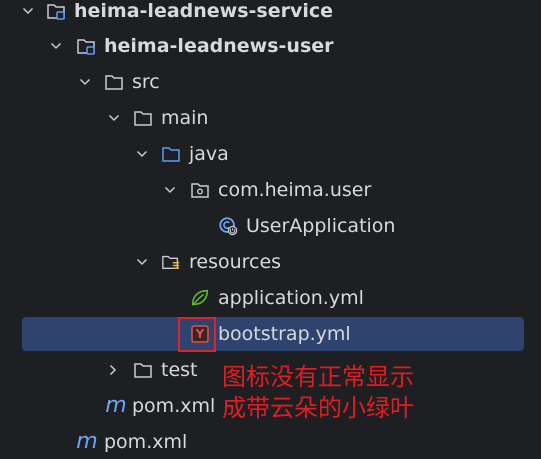 The image size is (541, 459). Describe the element at coordinates (113, 370) in the screenshot. I see `chevron-right-icon` at that location.